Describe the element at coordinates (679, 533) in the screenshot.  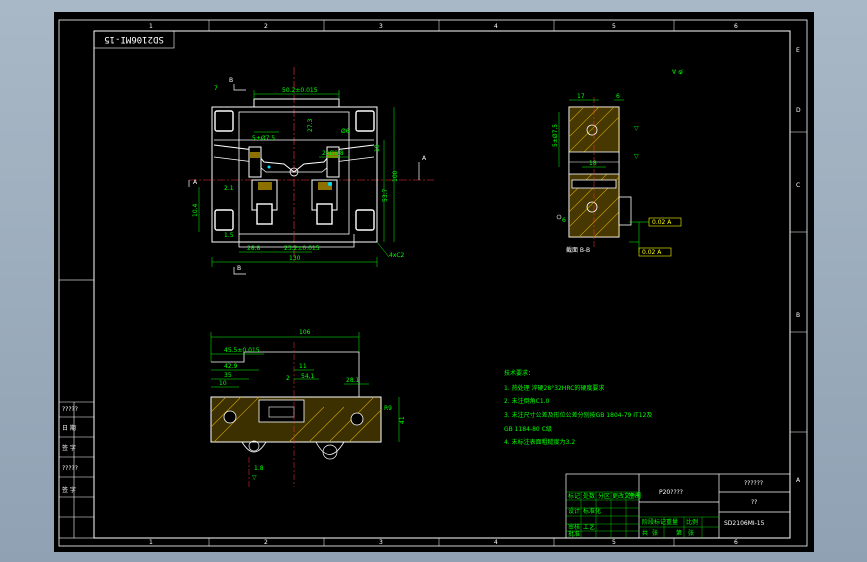
I see `svg-text: 第` at that location.